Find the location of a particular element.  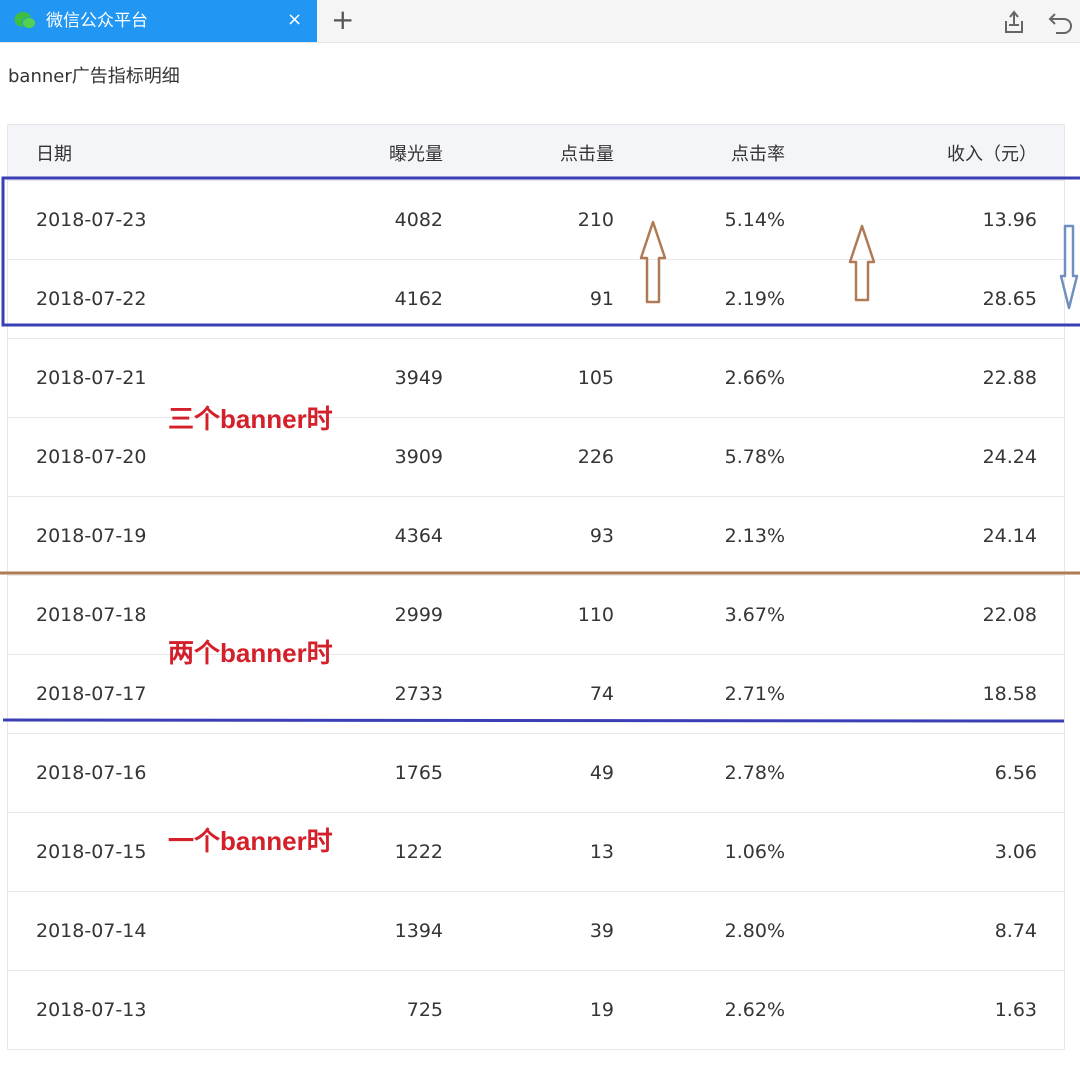

undo-icon is located at coordinates (1061, 21).